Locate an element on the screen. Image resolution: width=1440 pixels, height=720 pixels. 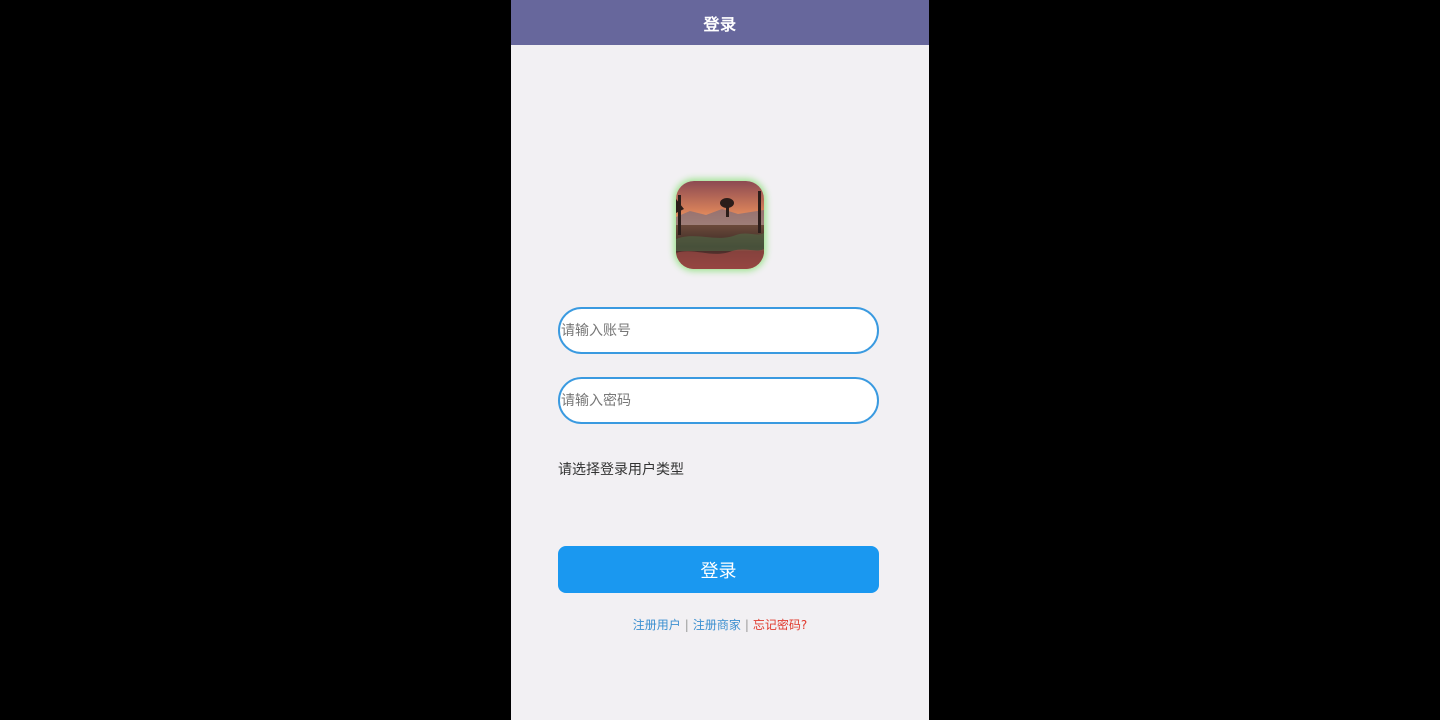
forgot-password-link: 忘记密码? is located at coordinates (780, 625).